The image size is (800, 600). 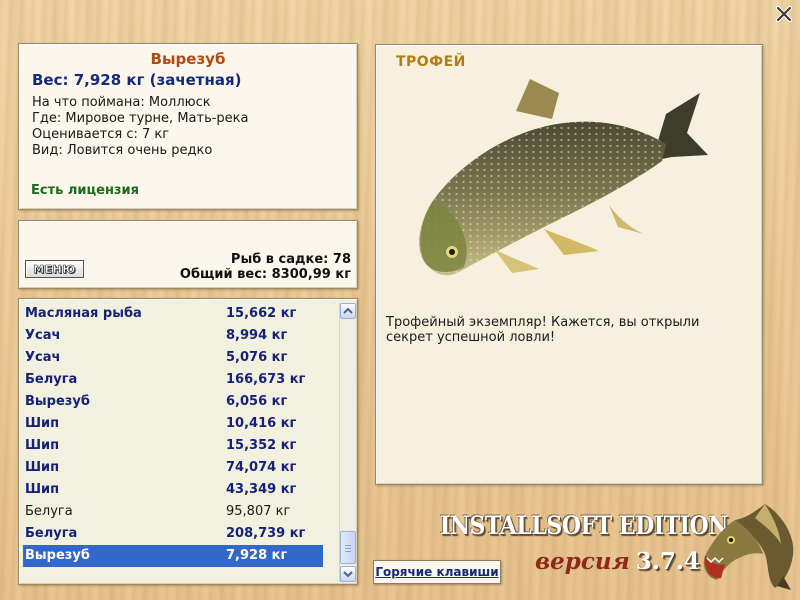 I want to click on chevron-down-icon, so click(x=348, y=574).